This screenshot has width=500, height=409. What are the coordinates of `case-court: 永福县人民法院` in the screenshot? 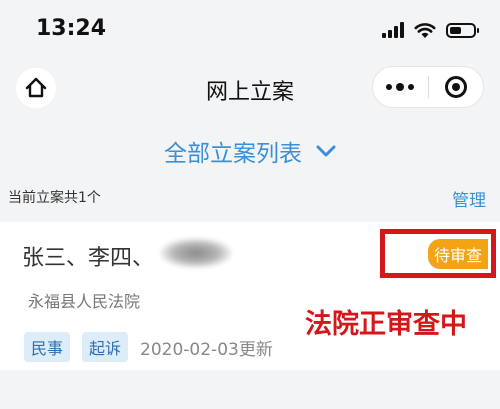 It's located at (84, 301).